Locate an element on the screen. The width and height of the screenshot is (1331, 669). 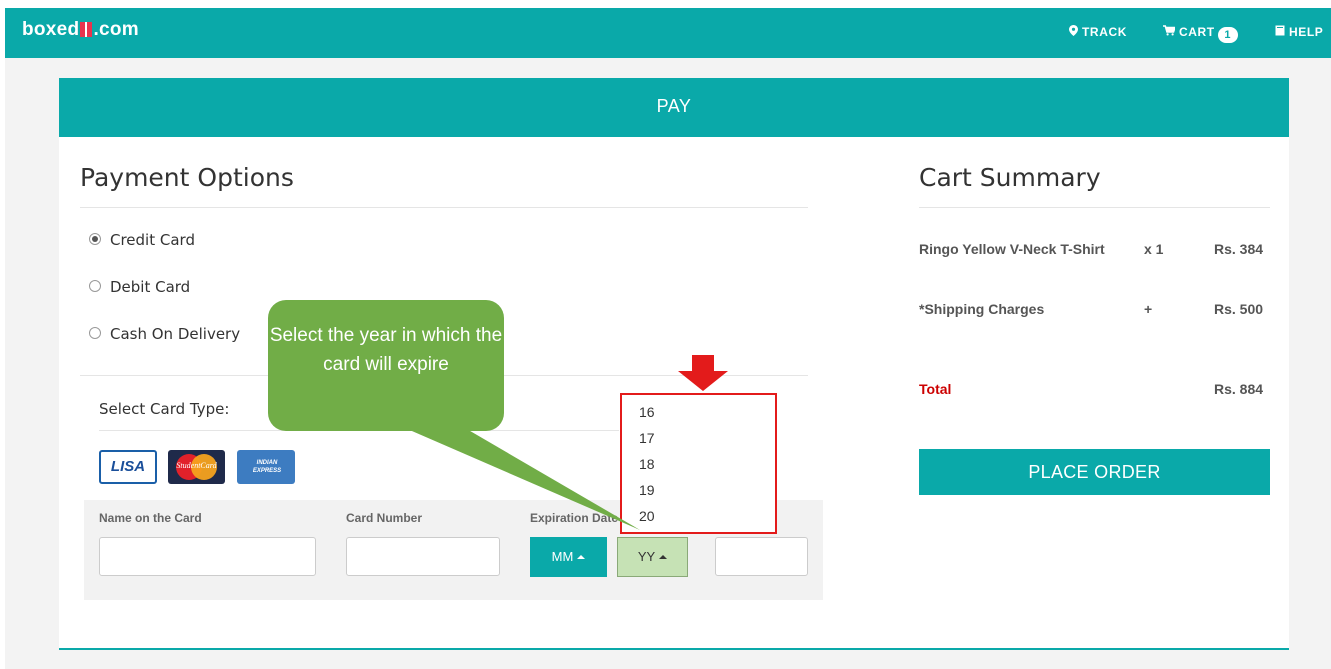
card-logo-text: INDIAN EXPRESS is located at coordinates (267, 467).